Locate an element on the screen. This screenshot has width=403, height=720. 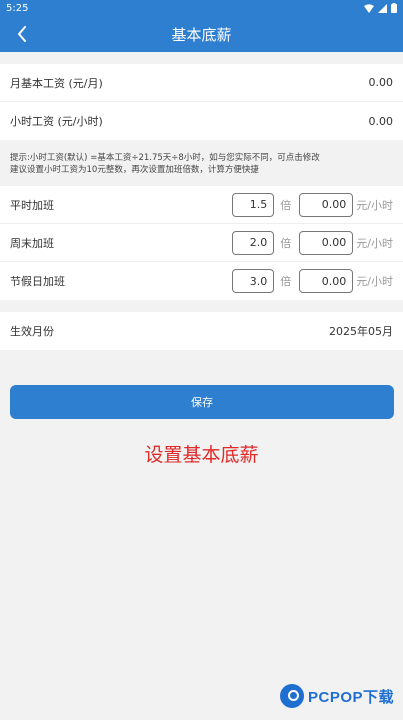
caption-text: 设置基本底薪 is located at coordinates (201, 455).